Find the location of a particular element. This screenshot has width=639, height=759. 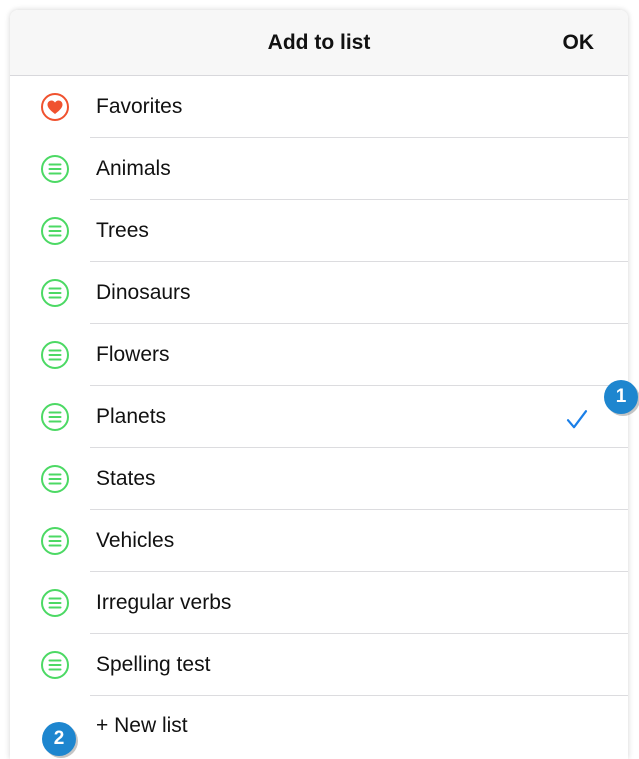

list-item-spelling-test: Spelling test is located at coordinates (319, 665).